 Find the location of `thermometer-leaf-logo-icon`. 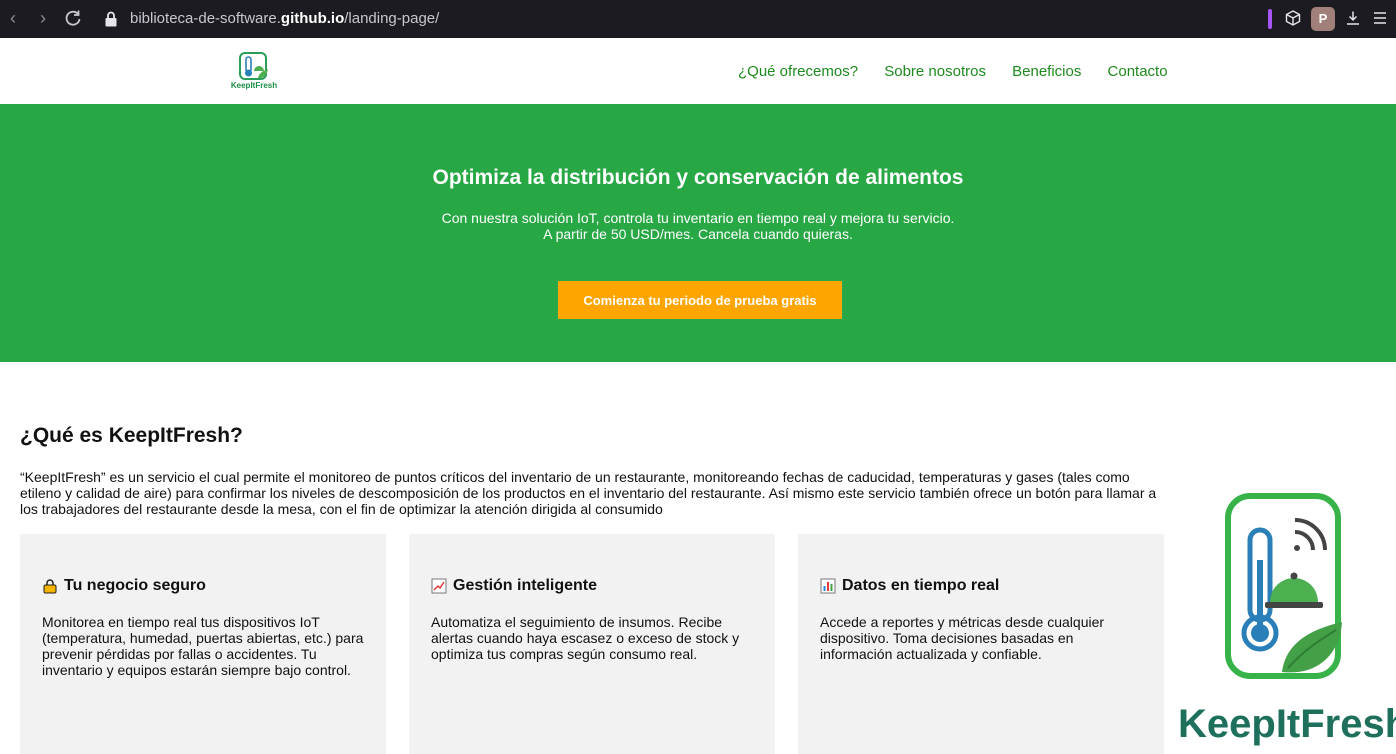

thermometer-leaf-logo-icon is located at coordinates (1283, 586).